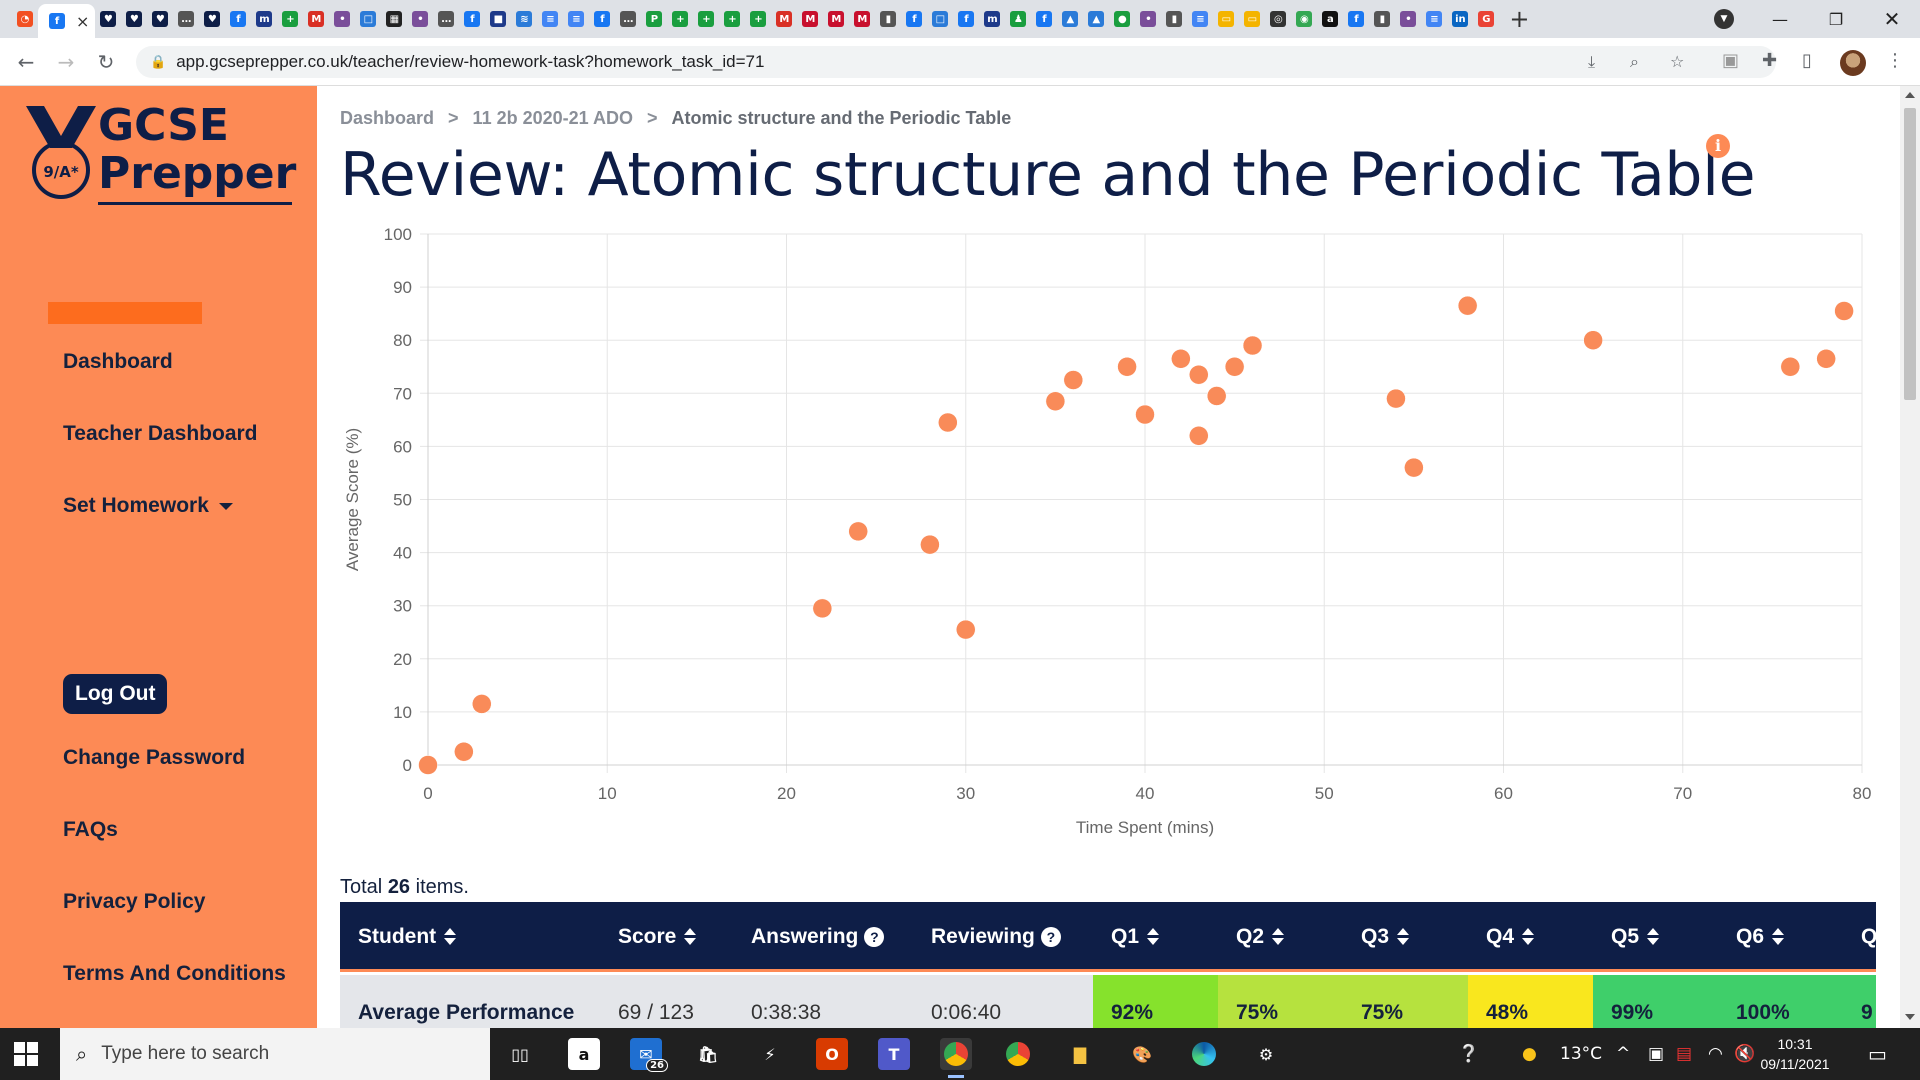  What do you see at coordinates (1018, 19) in the screenshot?
I see `app-icon: ♟` at bounding box center [1018, 19].